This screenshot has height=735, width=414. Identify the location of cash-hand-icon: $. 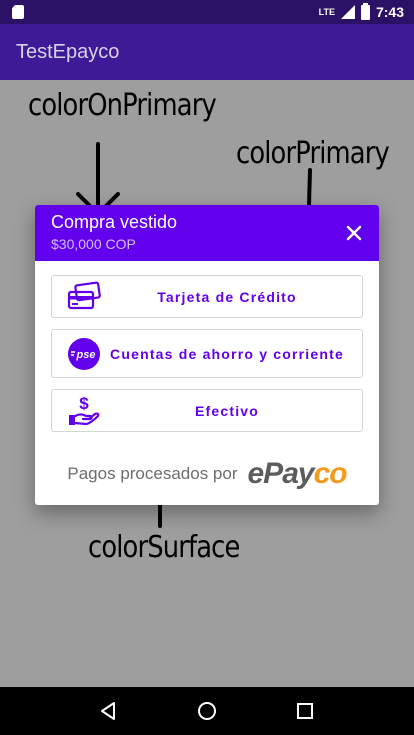
(84, 409).